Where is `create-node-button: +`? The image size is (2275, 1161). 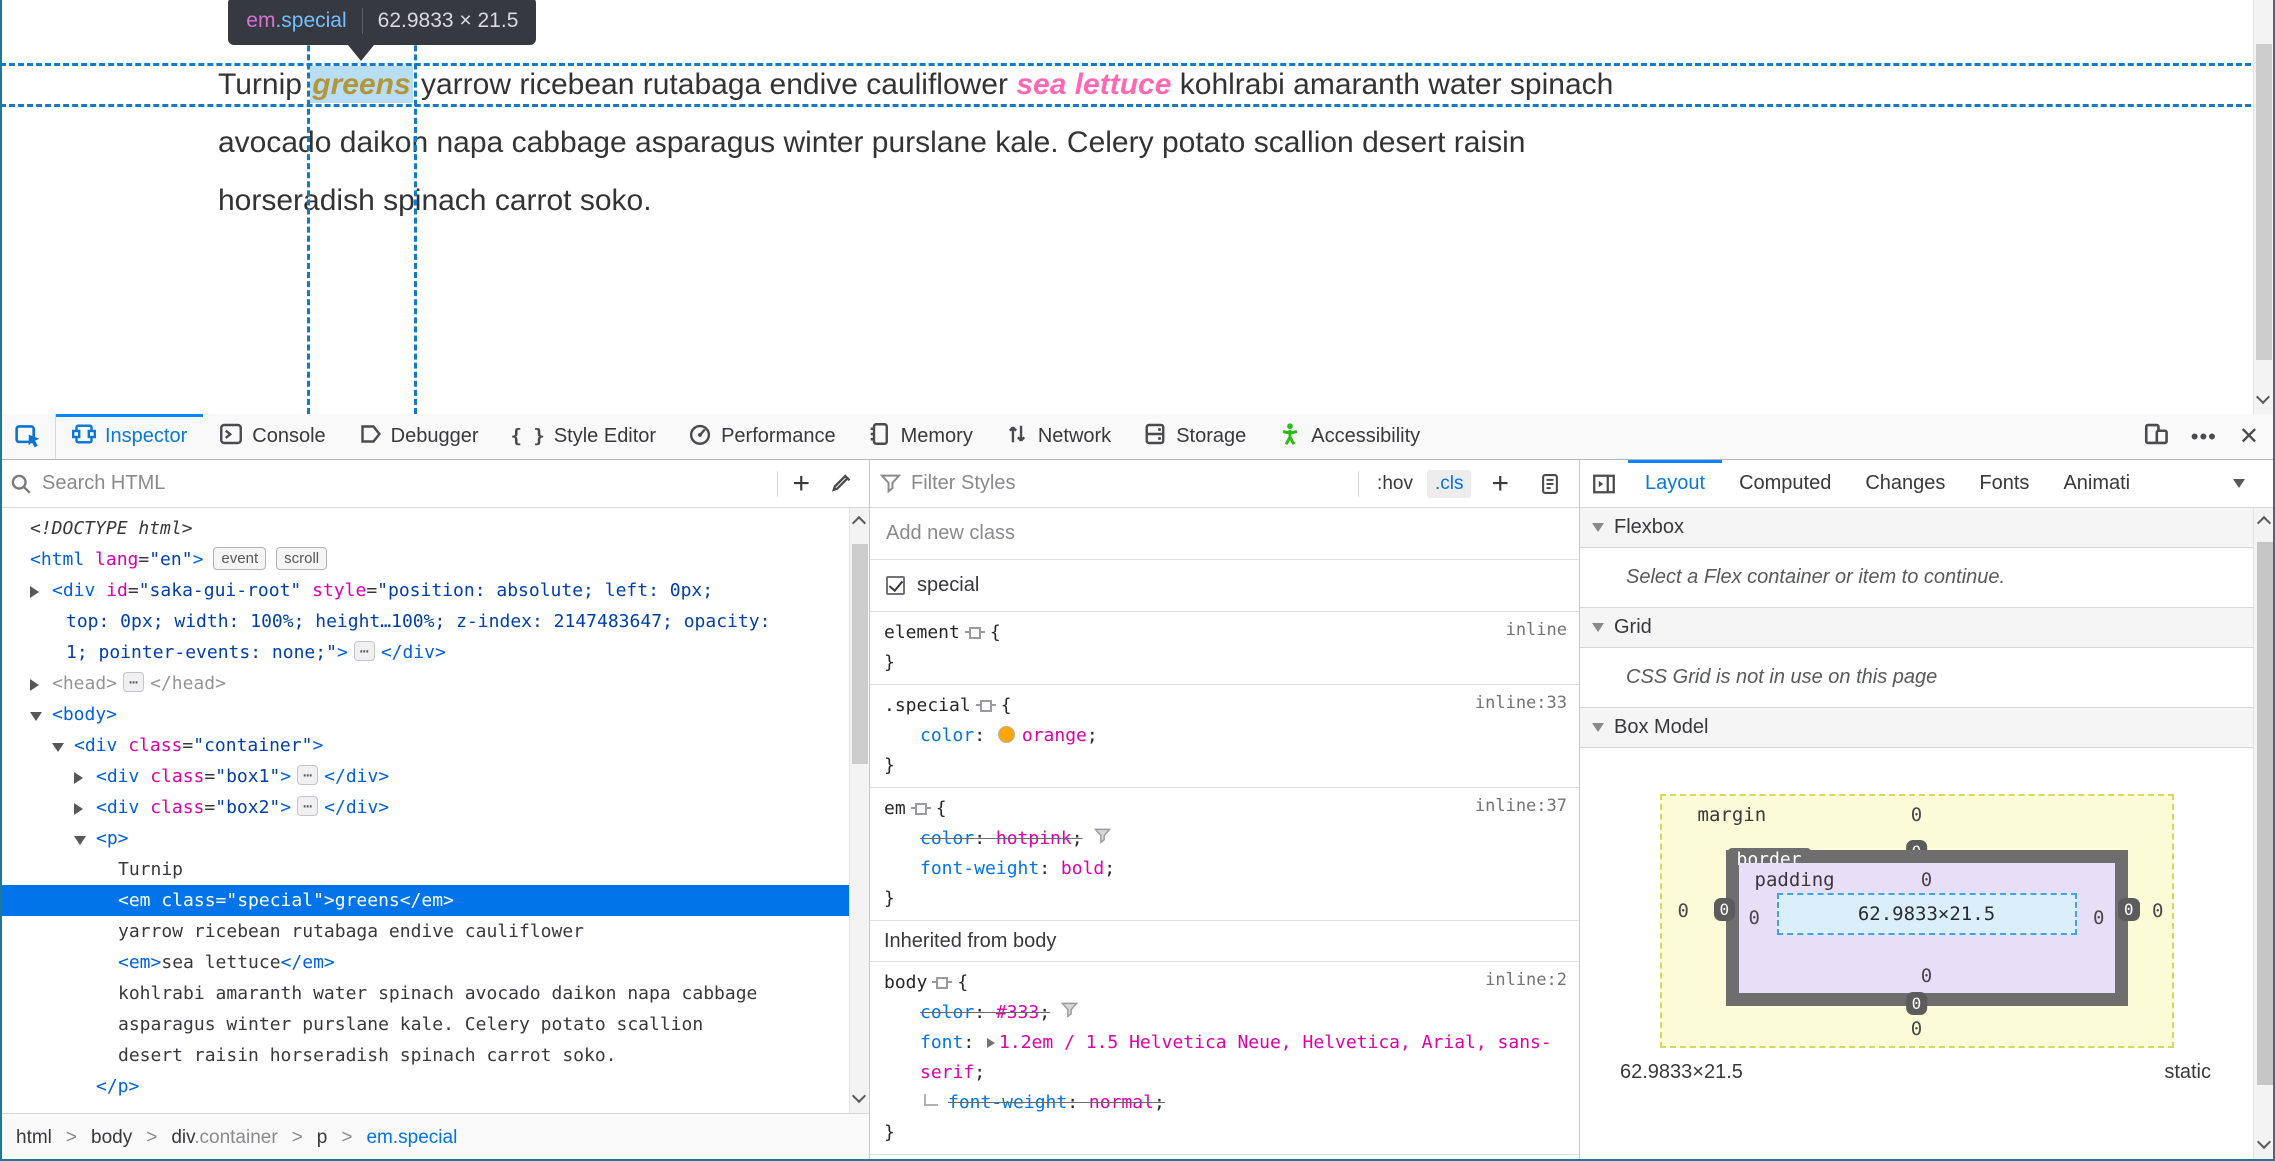 create-node-button: + is located at coordinates (801, 483).